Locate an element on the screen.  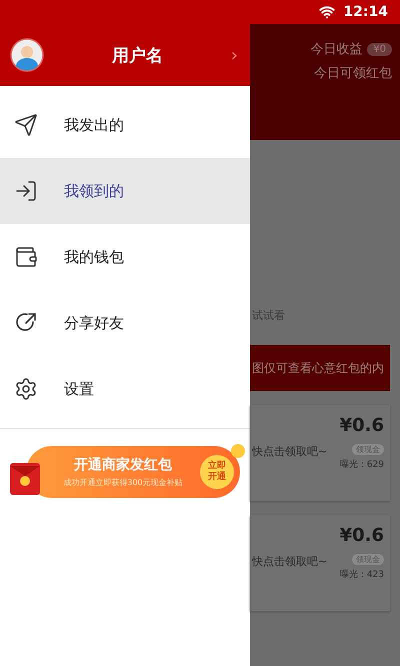
drawer-header: 用户名 › is located at coordinates (125, 55).